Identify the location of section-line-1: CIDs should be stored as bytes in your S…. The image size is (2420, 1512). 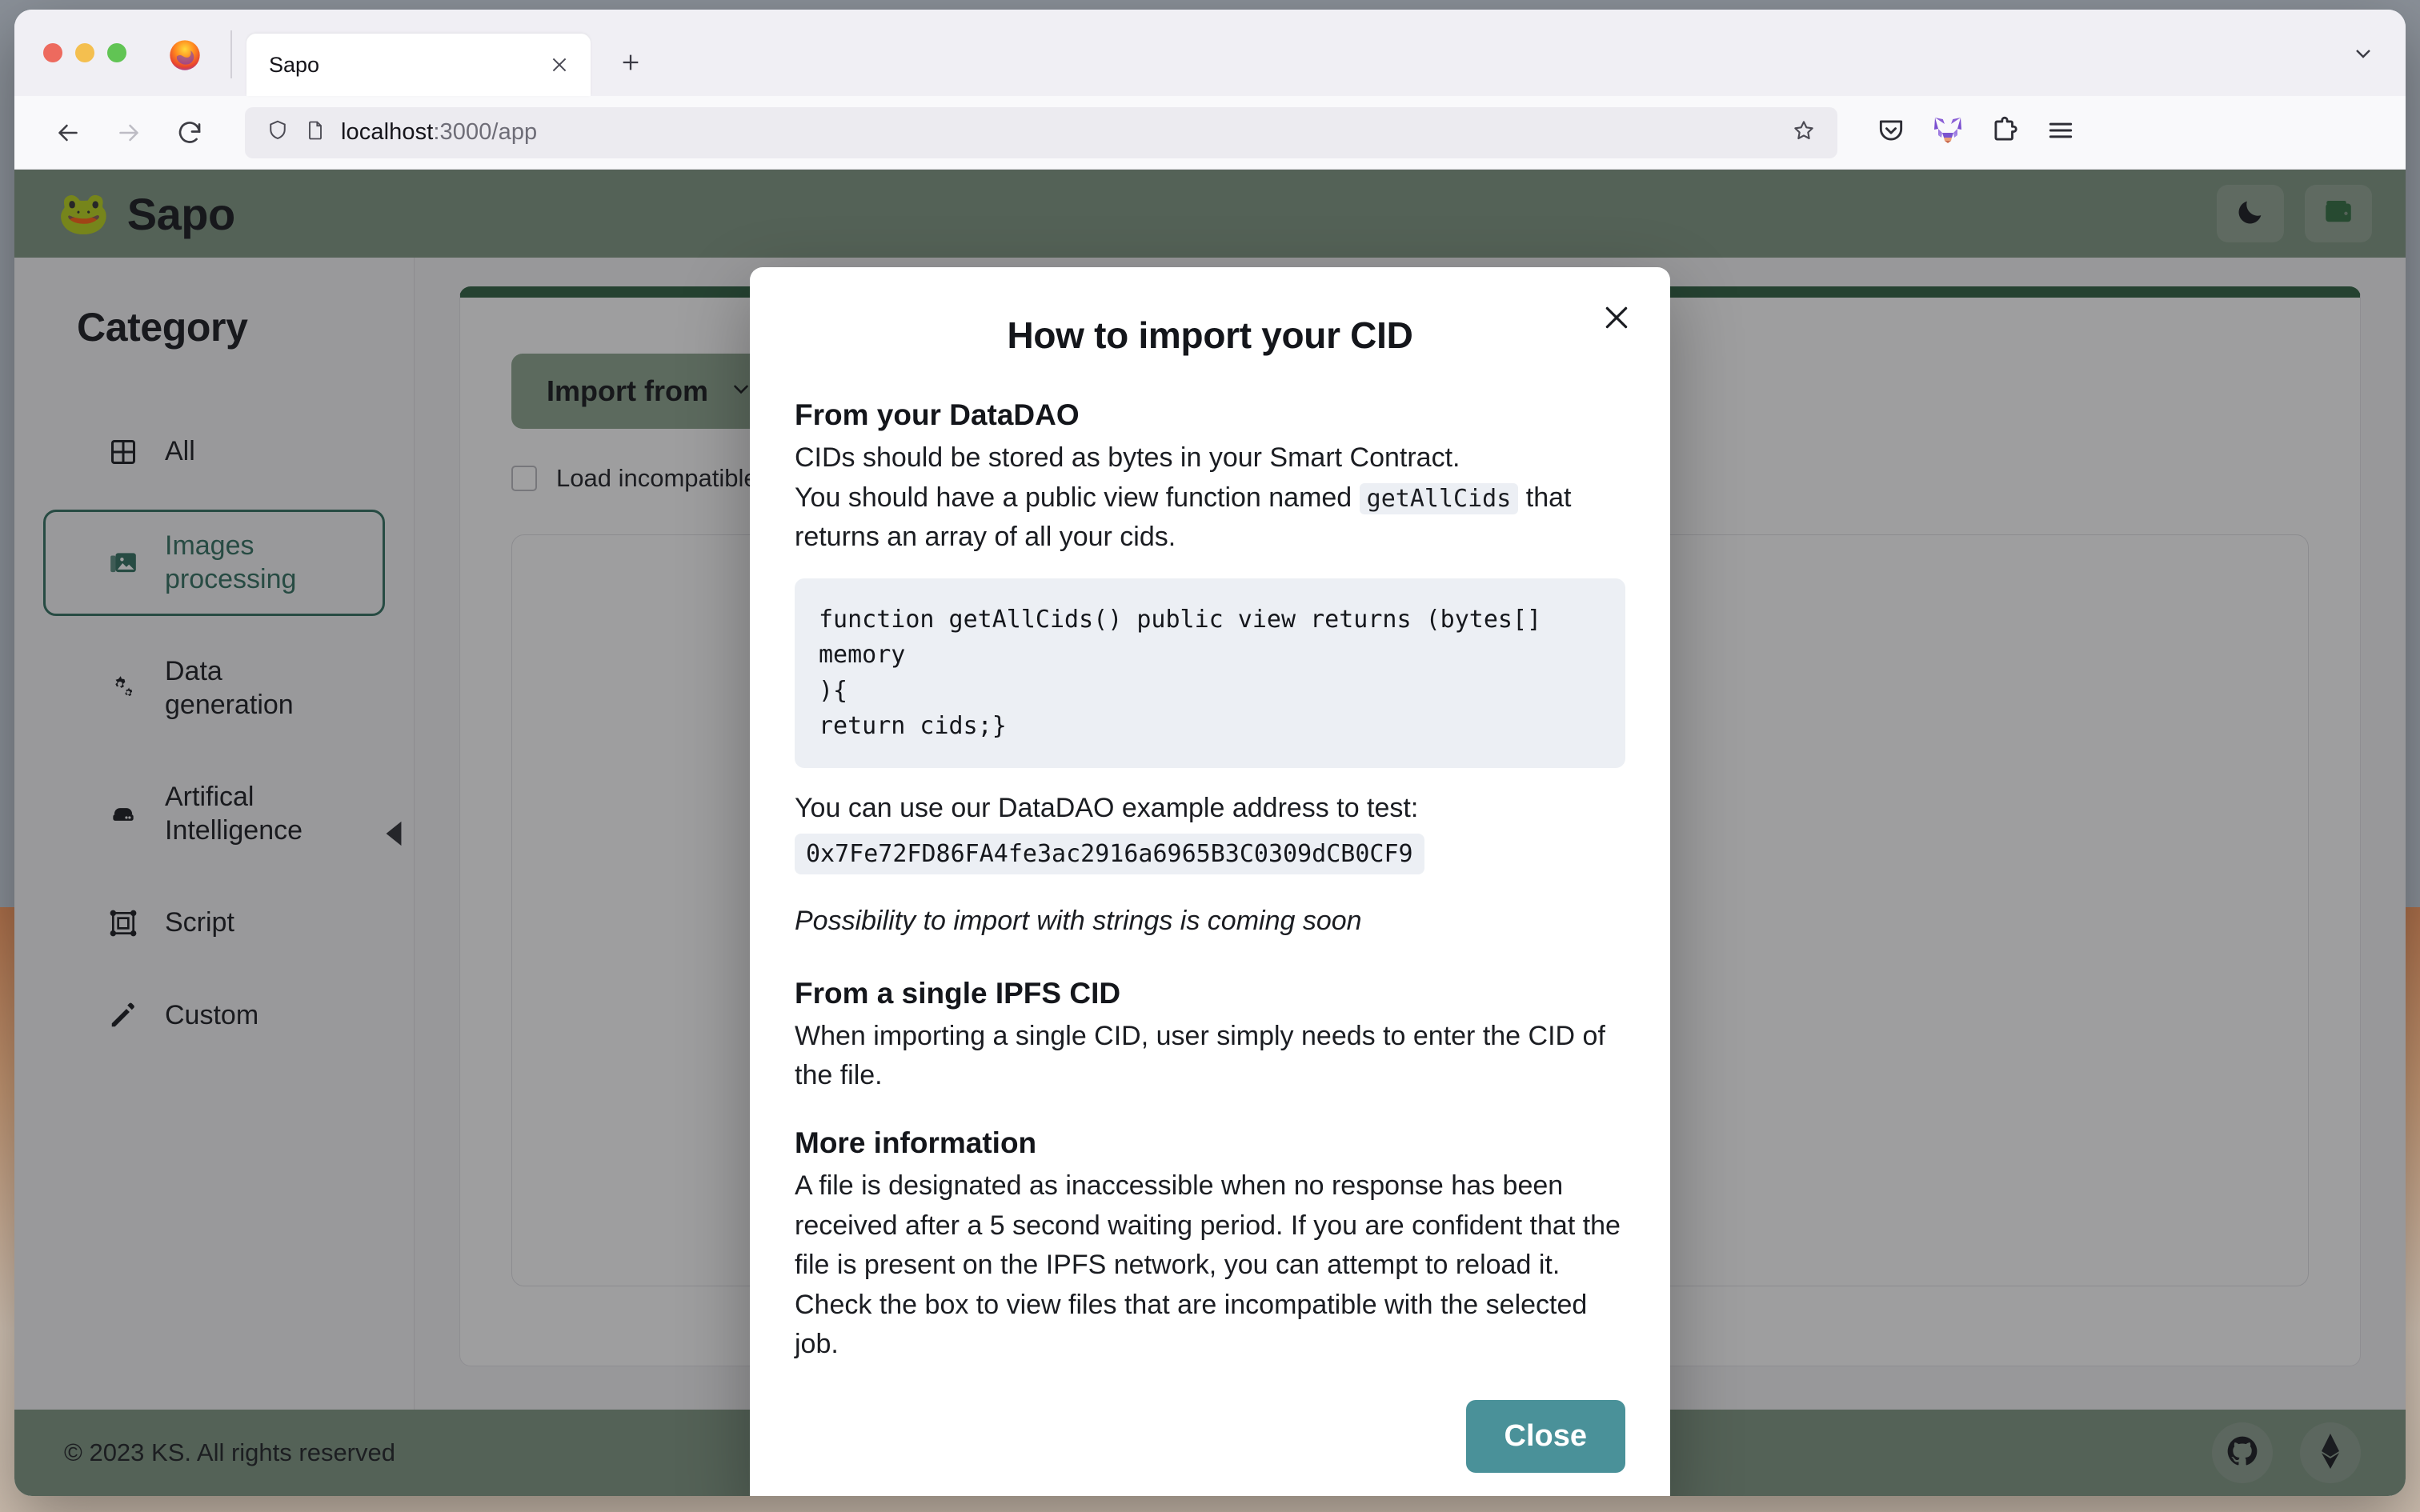
(1127, 457).